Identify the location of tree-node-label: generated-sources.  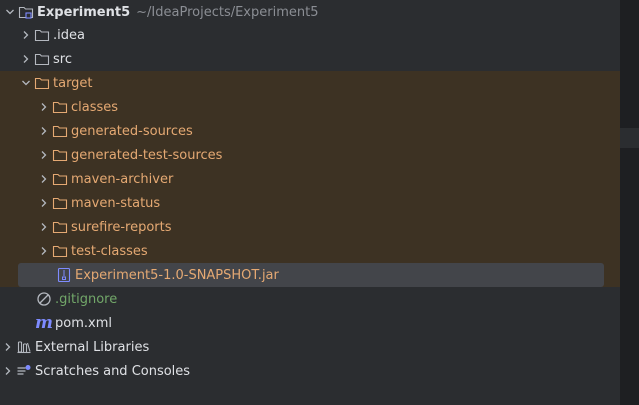
(132, 131).